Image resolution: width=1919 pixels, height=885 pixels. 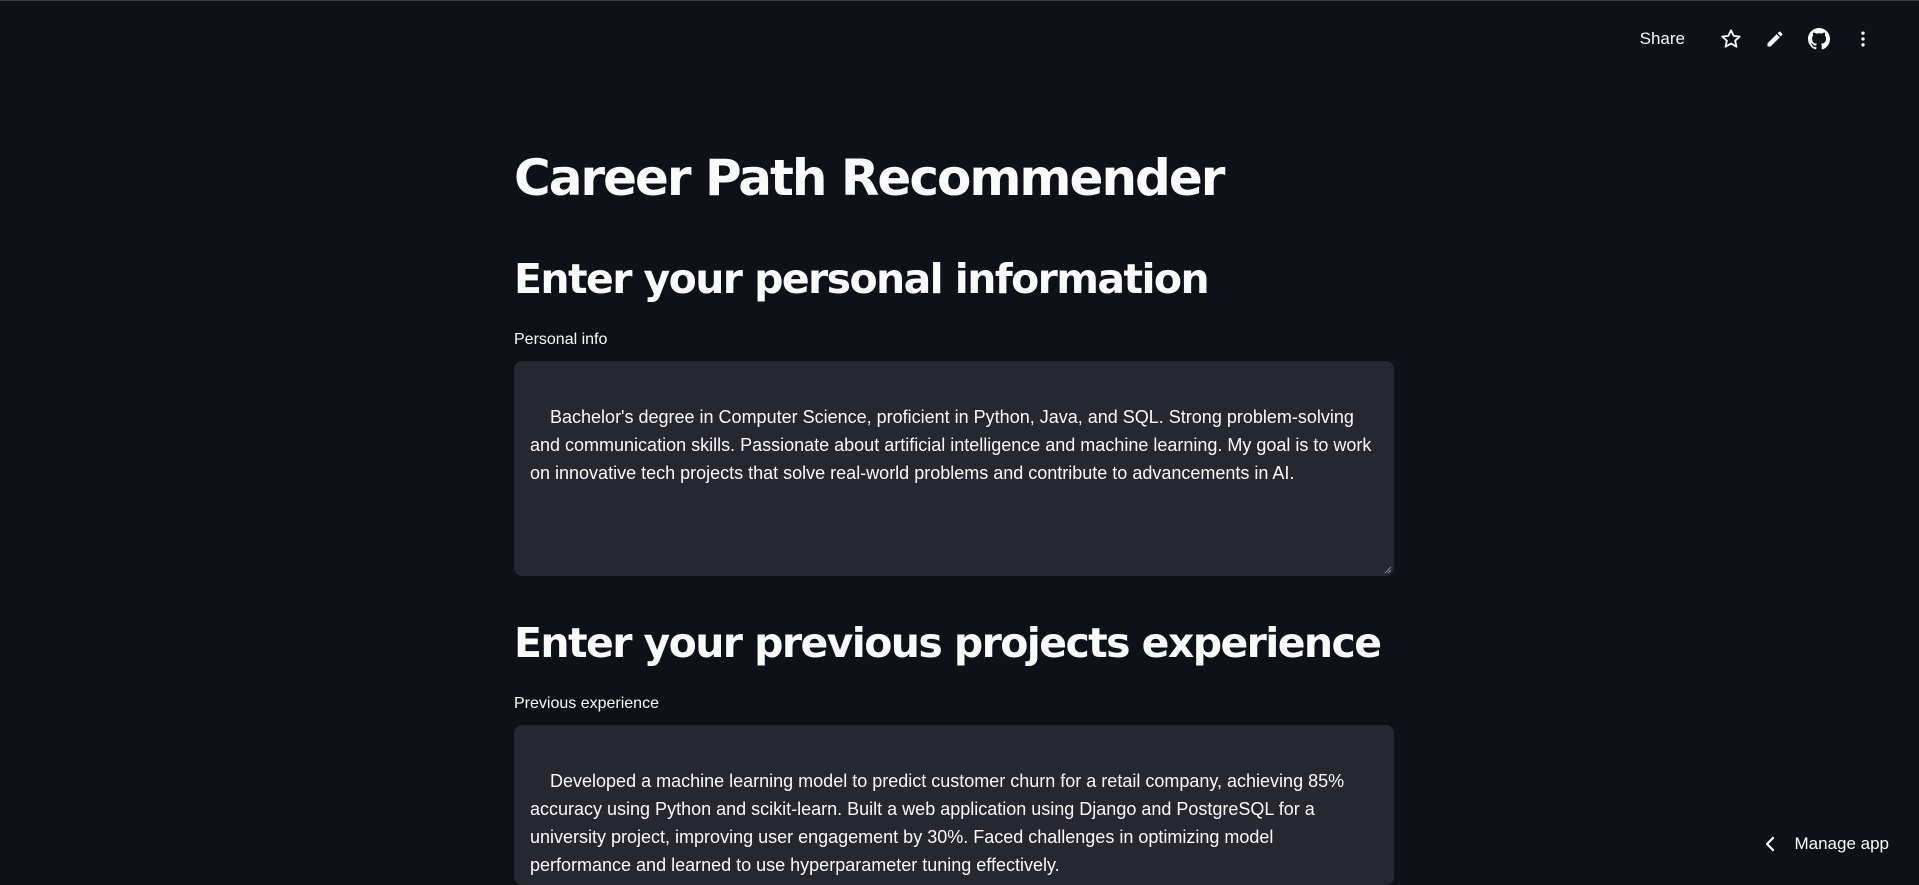 I want to click on manage-app-label: Manage app, so click(x=1841, y=844).